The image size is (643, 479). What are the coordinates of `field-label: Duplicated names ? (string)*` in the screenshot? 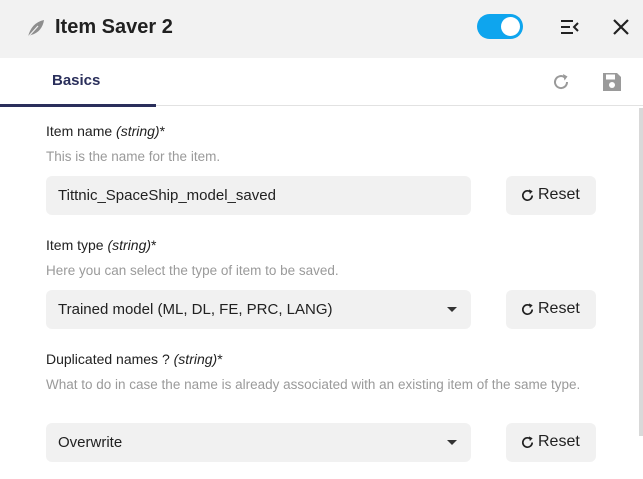 It's located at (326, 359).